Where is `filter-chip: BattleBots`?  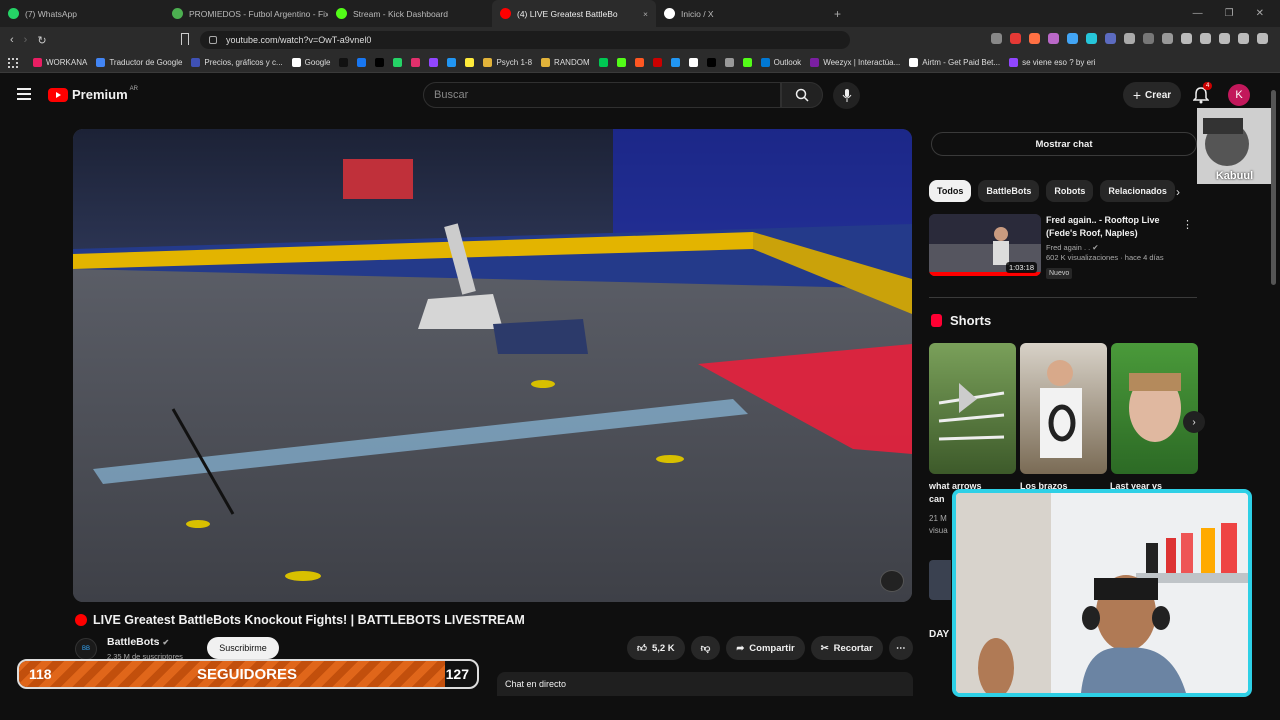 filter-chip: BattleBots is located at coordinates (1009, 191).